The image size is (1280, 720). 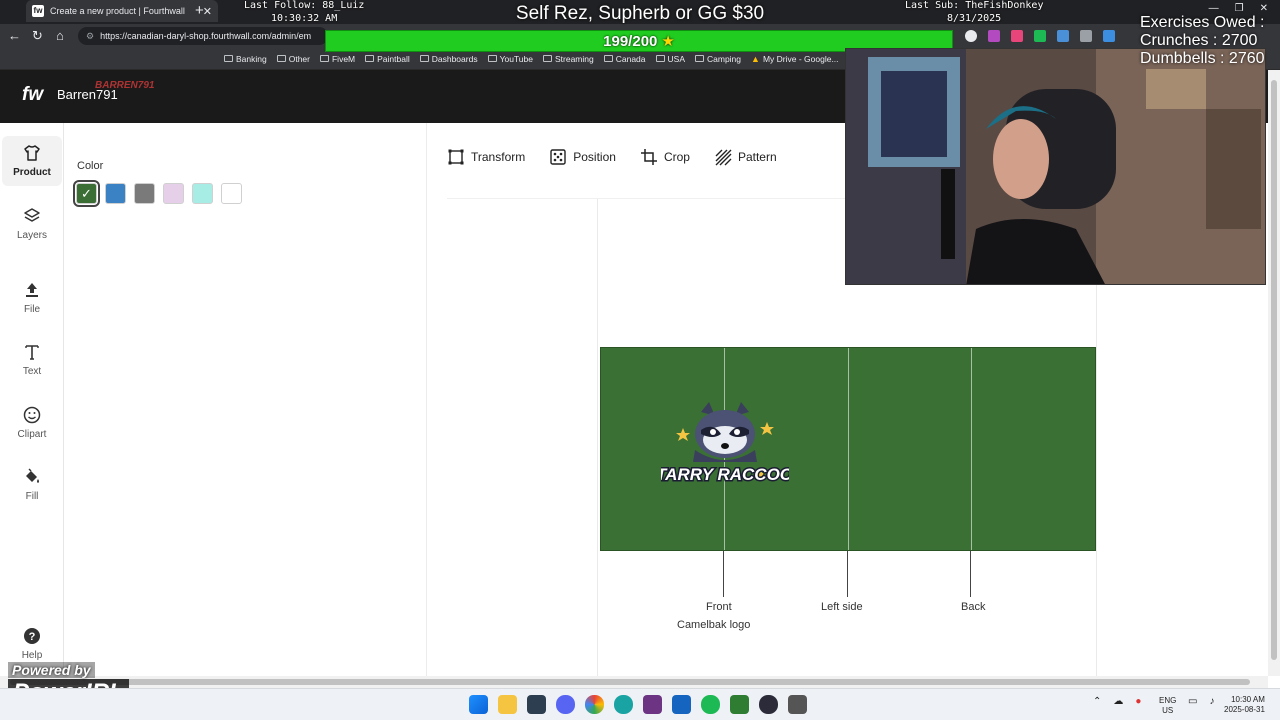 I want to click on taskbar-clock: 10:30 AM 2025-08-31, so click(x=1244, y=705).